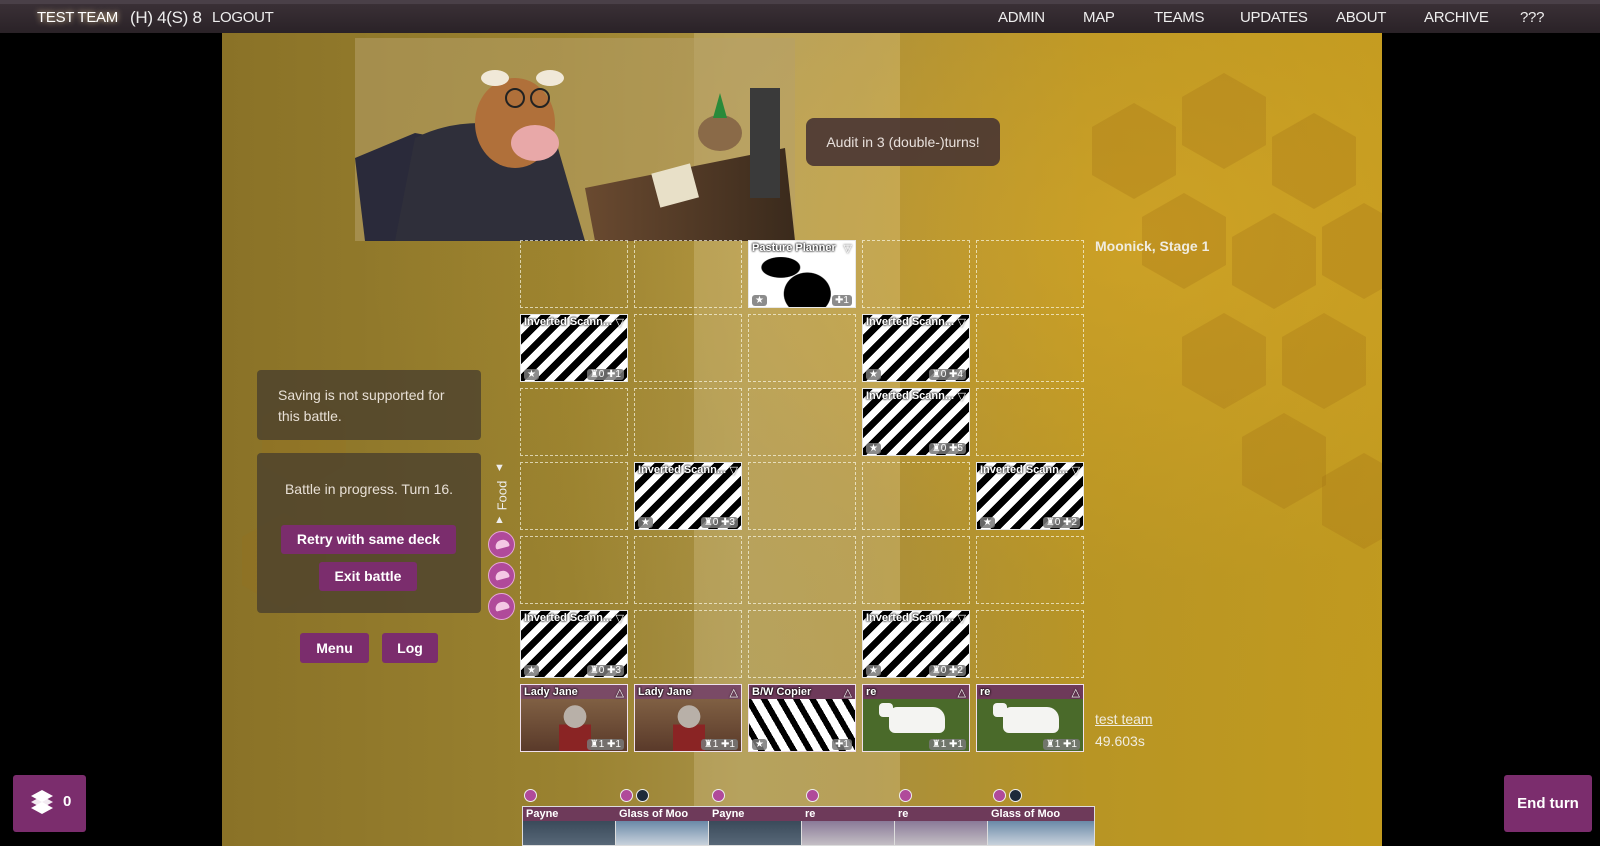  Describe the element at coordinates (1015, 795) in the screenshot. I see `bone-cost-icon` at that location.